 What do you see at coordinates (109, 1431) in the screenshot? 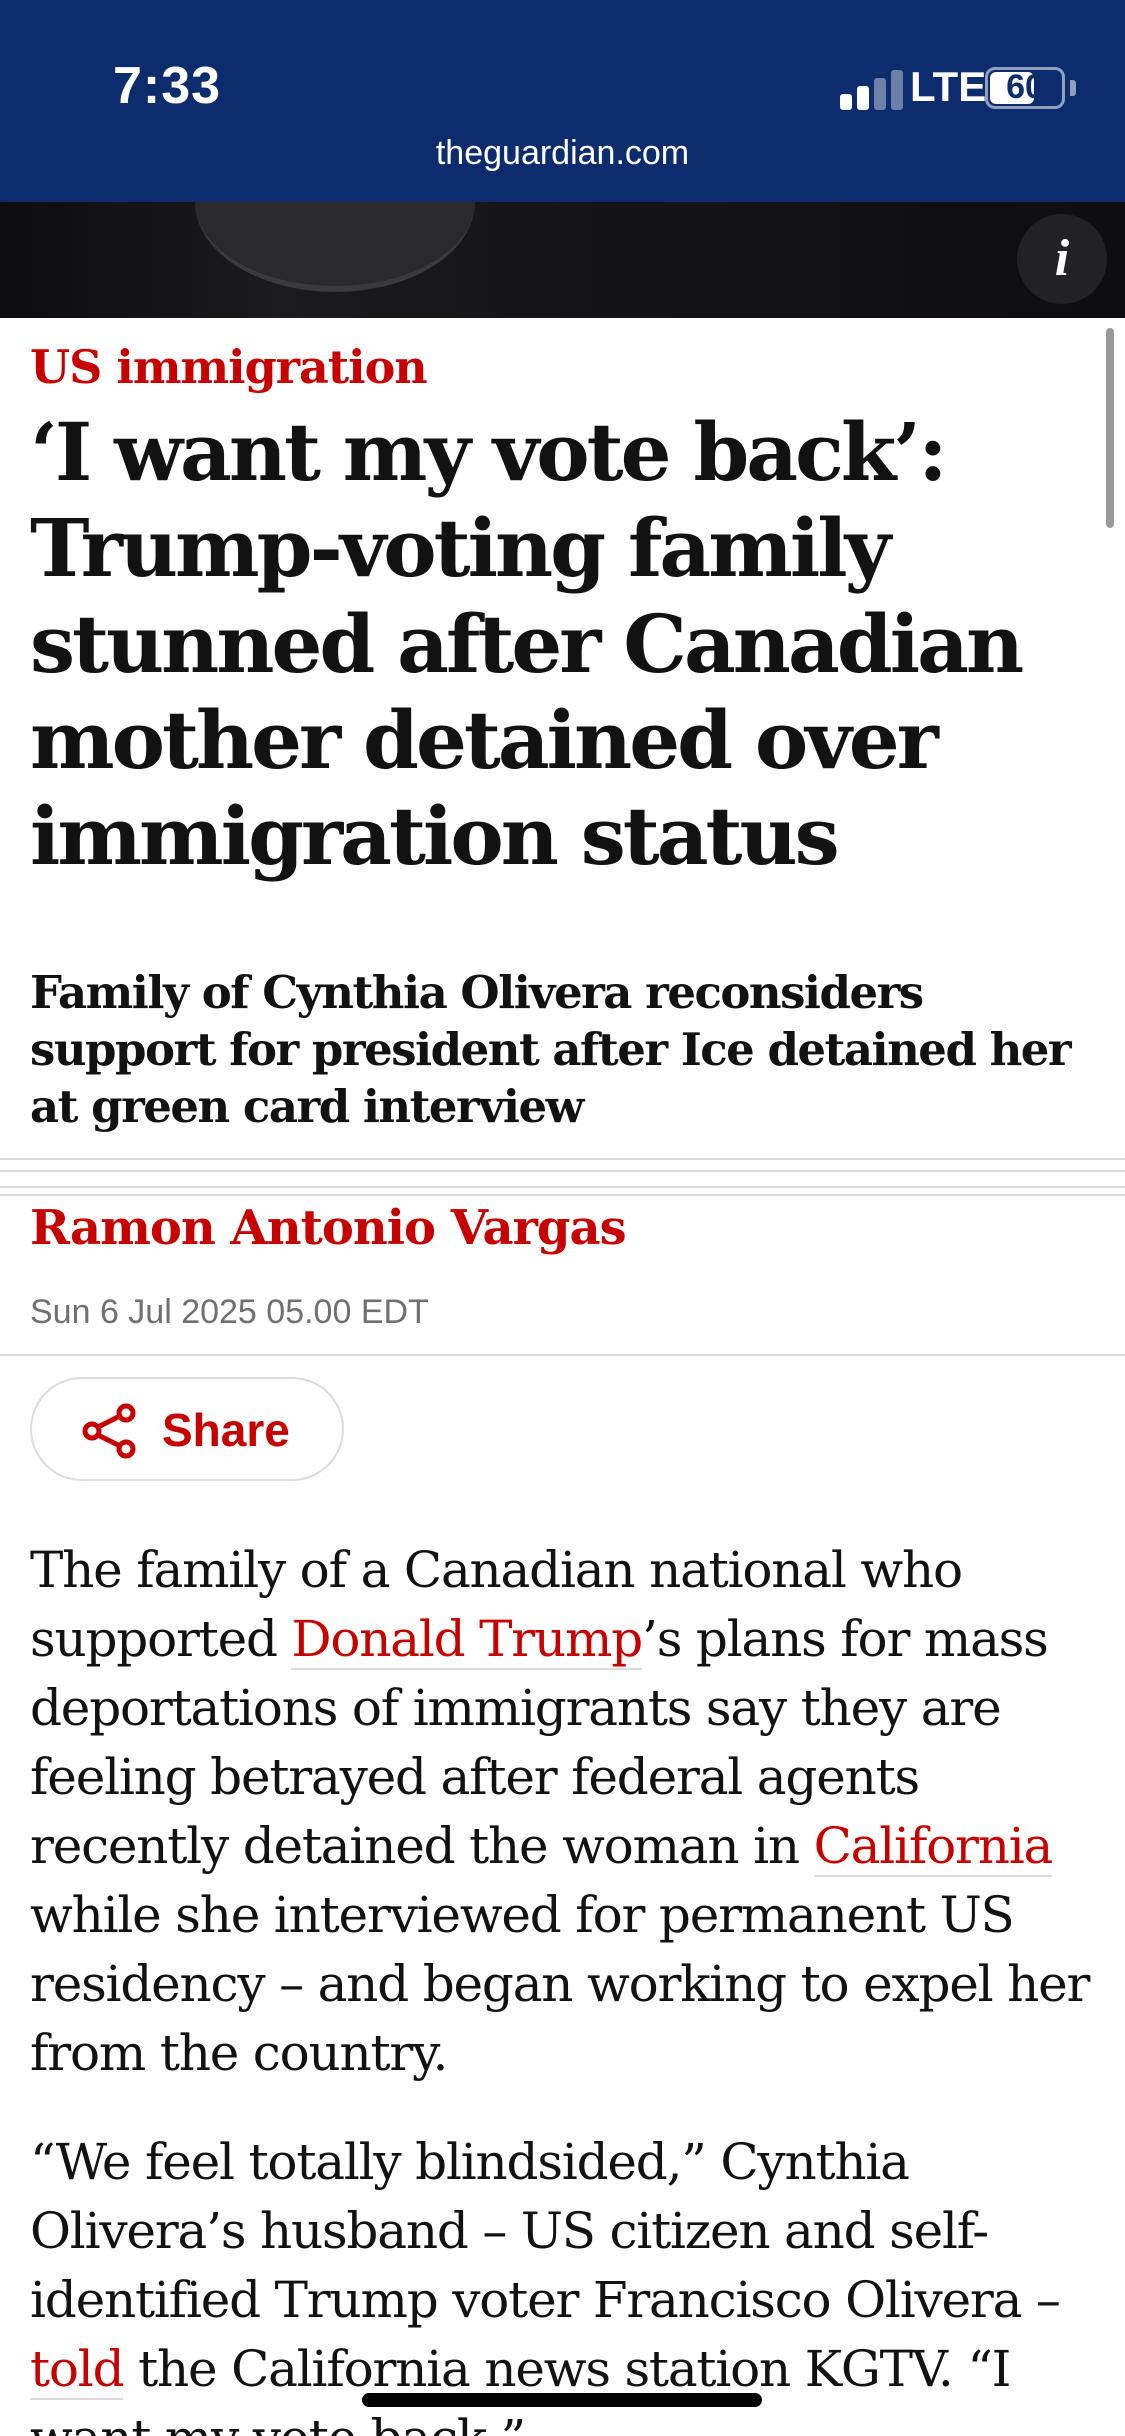
I see `share-icon` at bounding box center [109, 1431].